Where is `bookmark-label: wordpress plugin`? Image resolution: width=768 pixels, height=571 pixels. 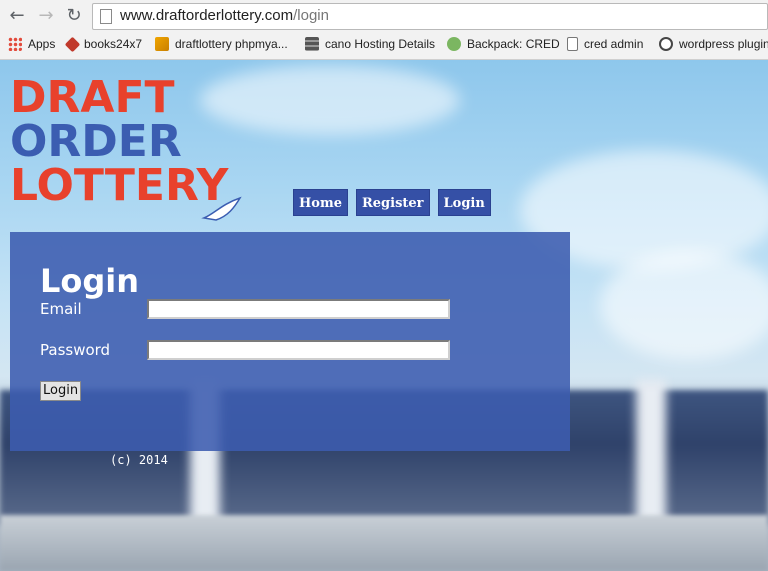 bookmark-label: wordpress plugin is located at coordinates (723, 44).